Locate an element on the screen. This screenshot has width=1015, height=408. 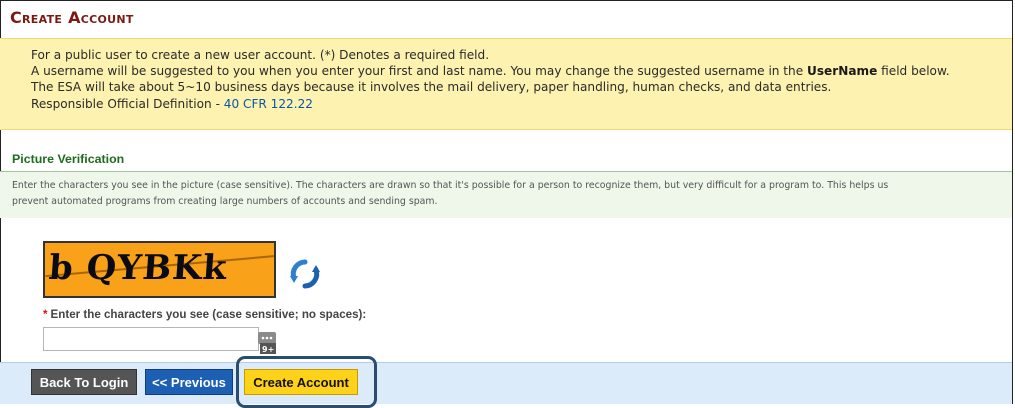
captcha-text: b QYBKk is located at coordinates (138, 268).